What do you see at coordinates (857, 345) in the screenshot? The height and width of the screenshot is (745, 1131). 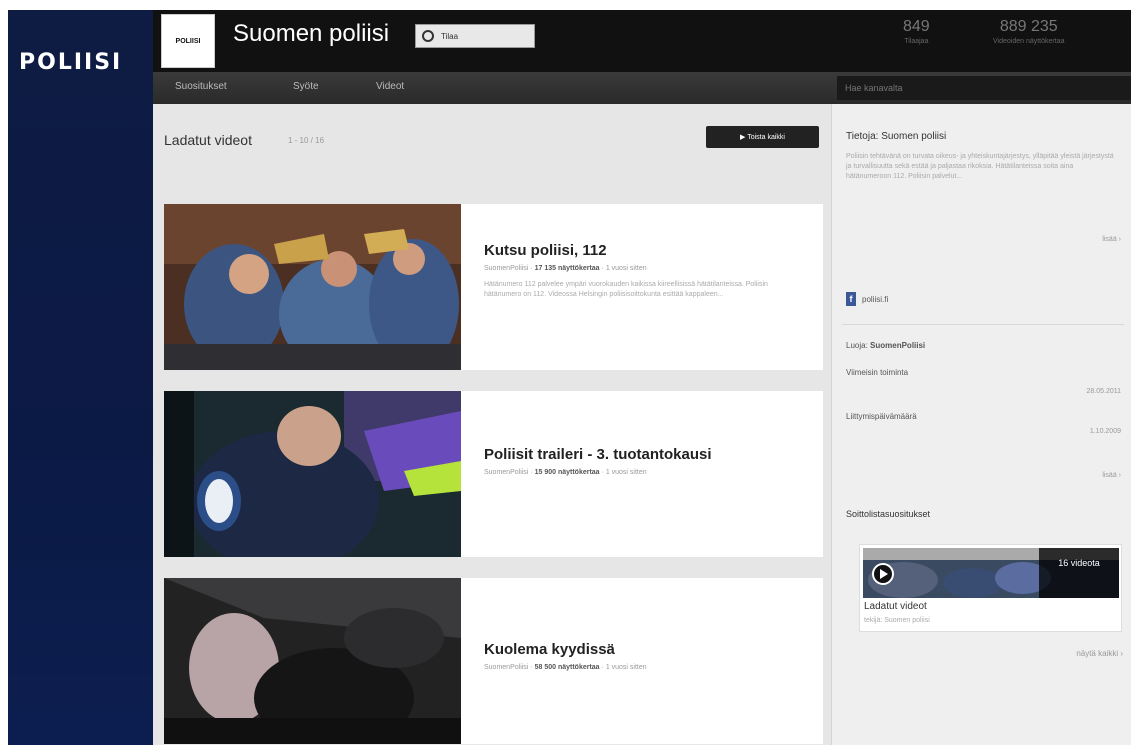 I see `creator-label: Luoja:` at bounding box center [857, 345].